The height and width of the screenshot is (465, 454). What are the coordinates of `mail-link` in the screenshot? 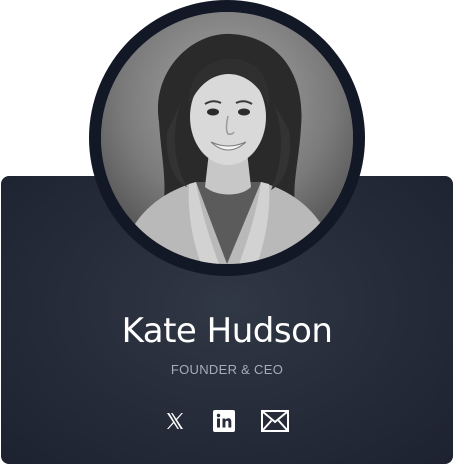 It's located at (275, 421).